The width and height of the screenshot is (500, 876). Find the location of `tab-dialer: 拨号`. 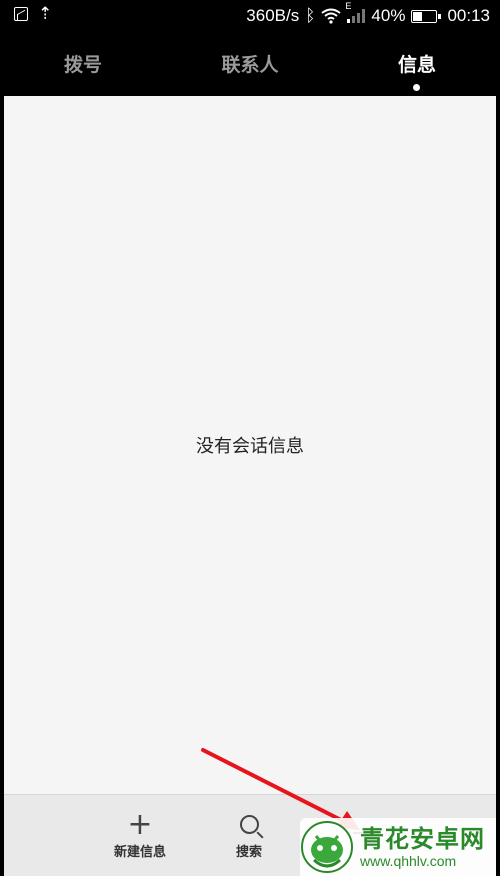

tab-dialer: 拨号 is located at coordinates (83, 65).